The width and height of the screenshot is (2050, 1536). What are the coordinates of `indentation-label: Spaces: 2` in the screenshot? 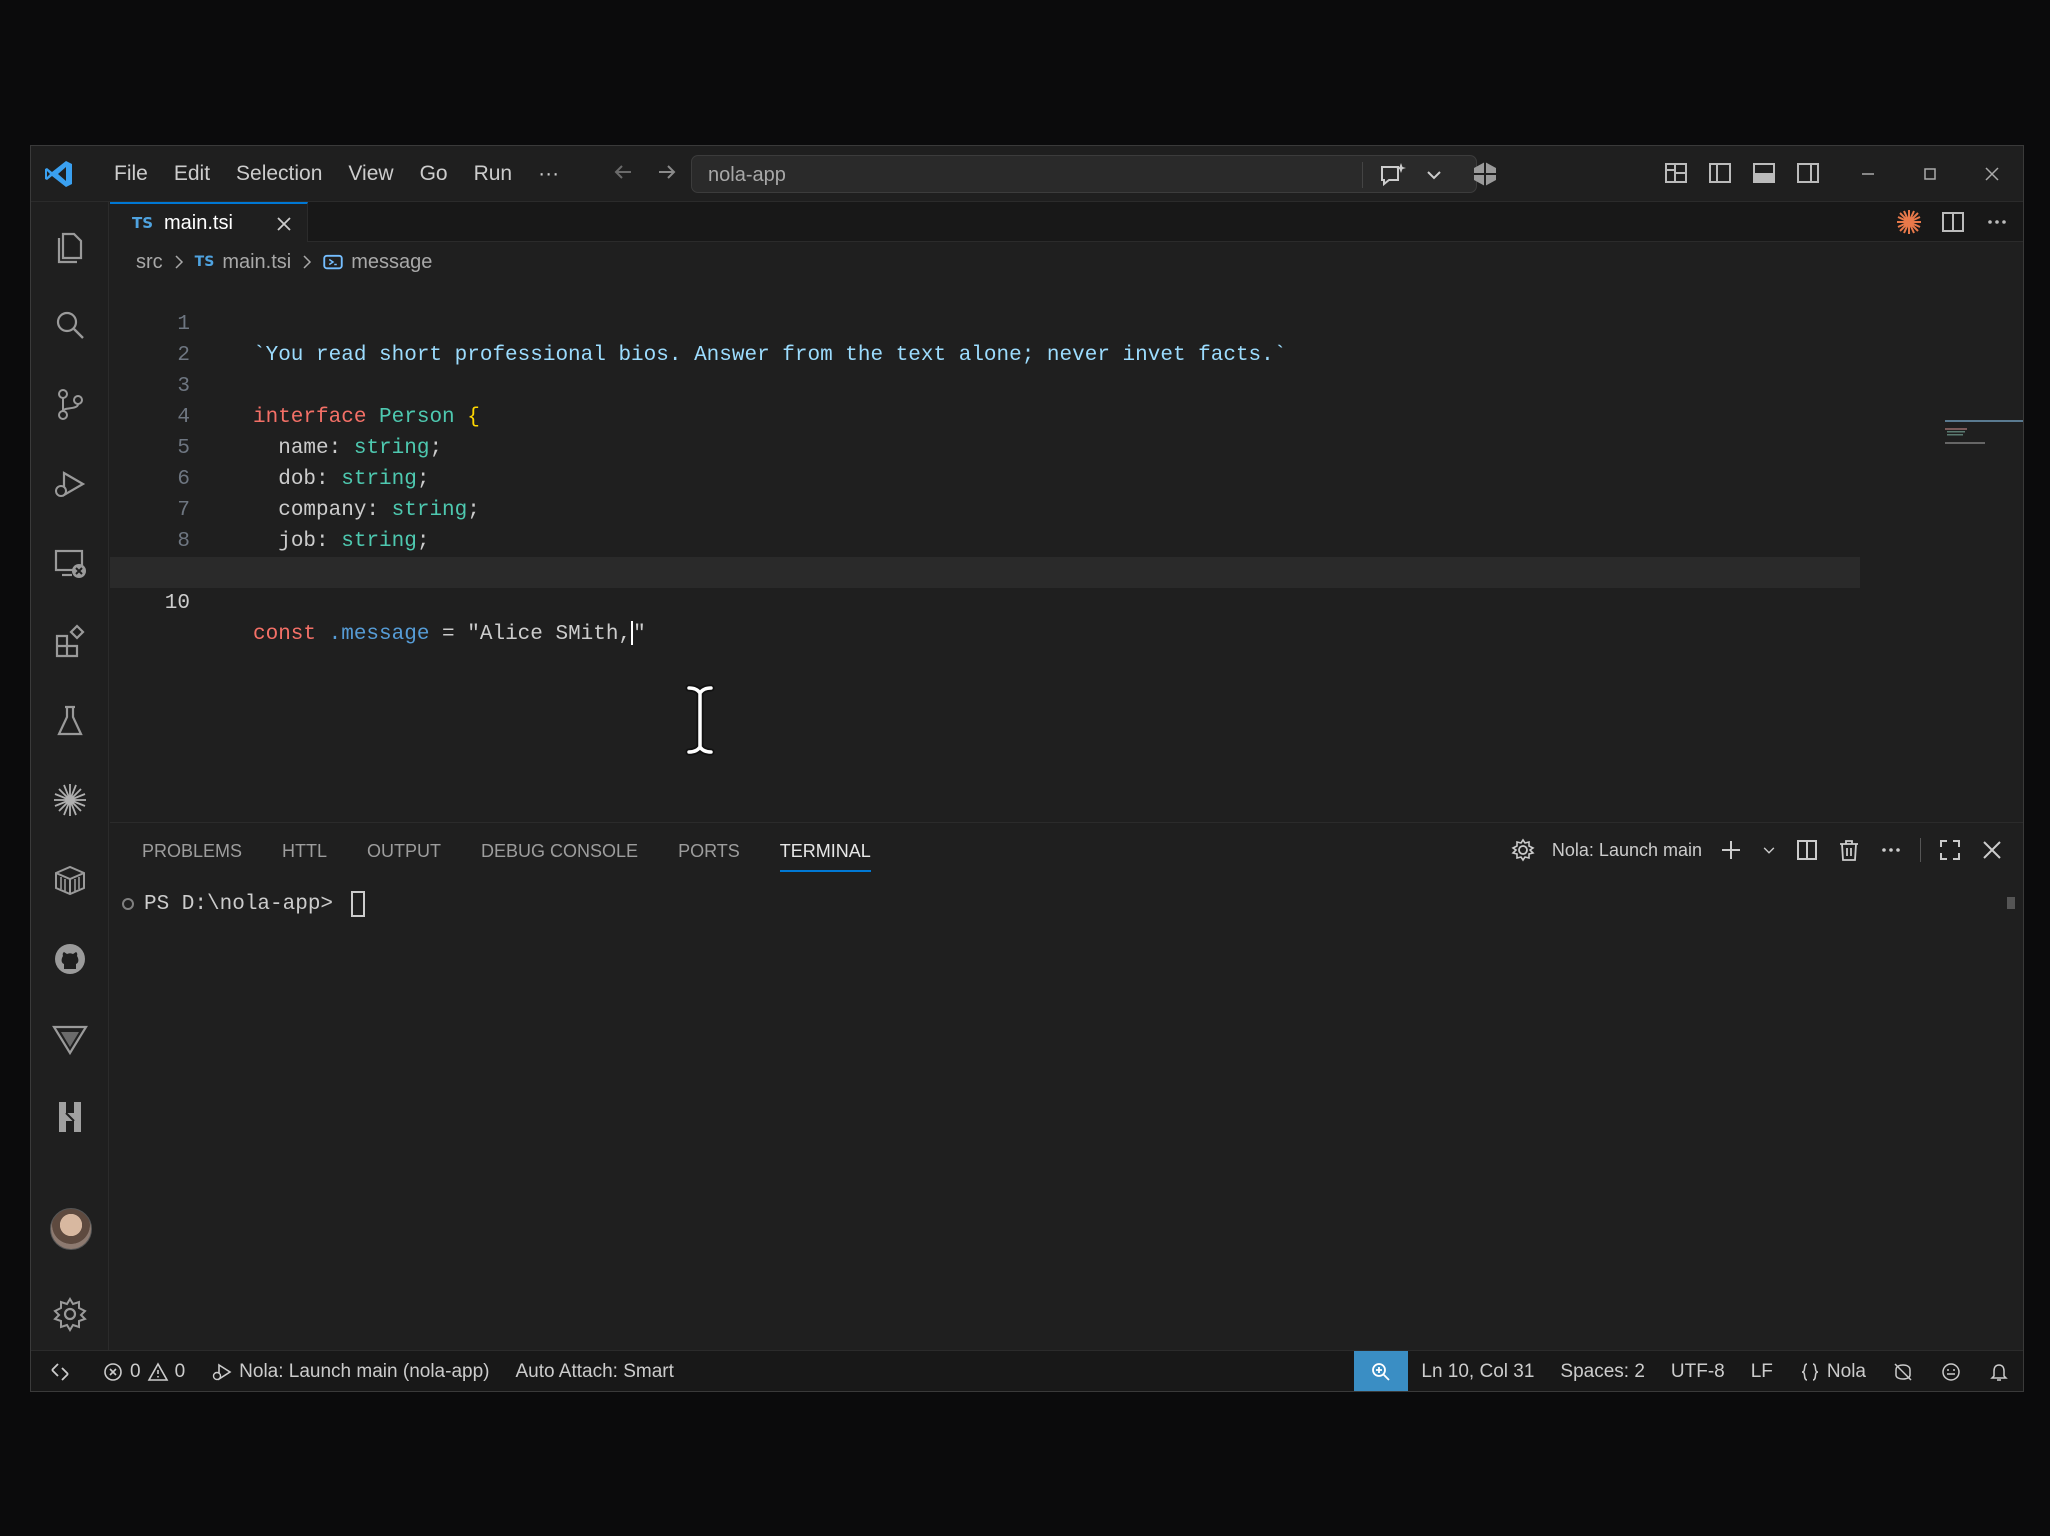 It's located at (1602, 1371).